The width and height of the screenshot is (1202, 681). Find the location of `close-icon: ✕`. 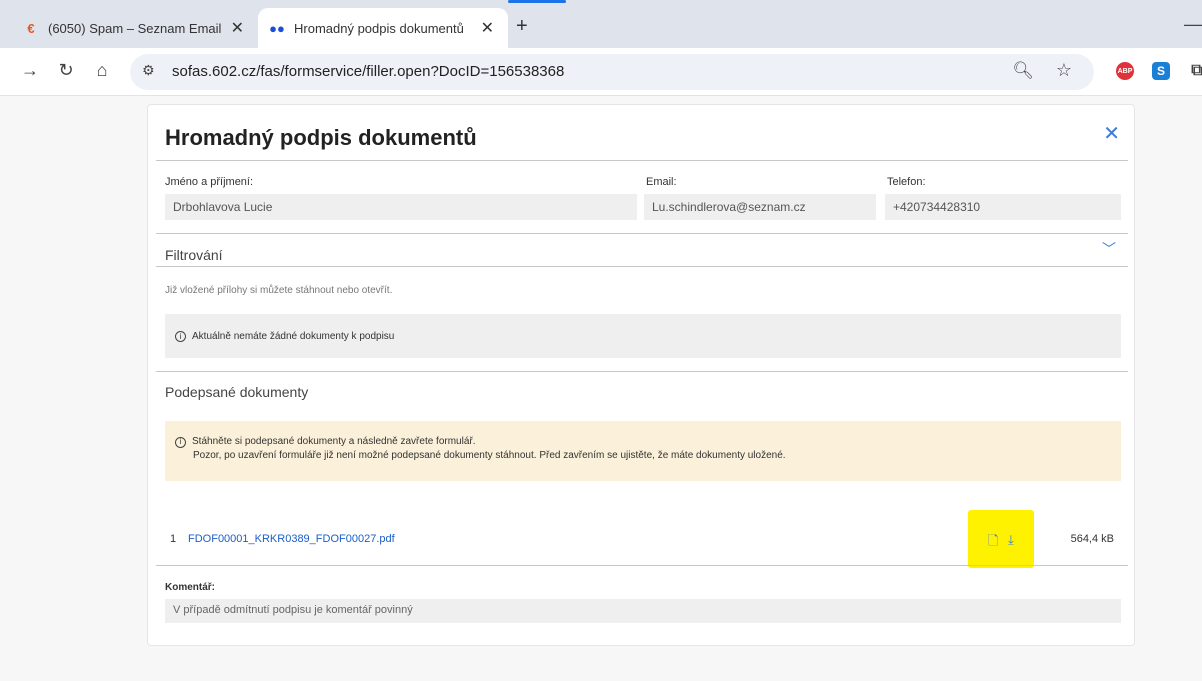

close-icon: ✕ is located at coordinates (1111, 133).